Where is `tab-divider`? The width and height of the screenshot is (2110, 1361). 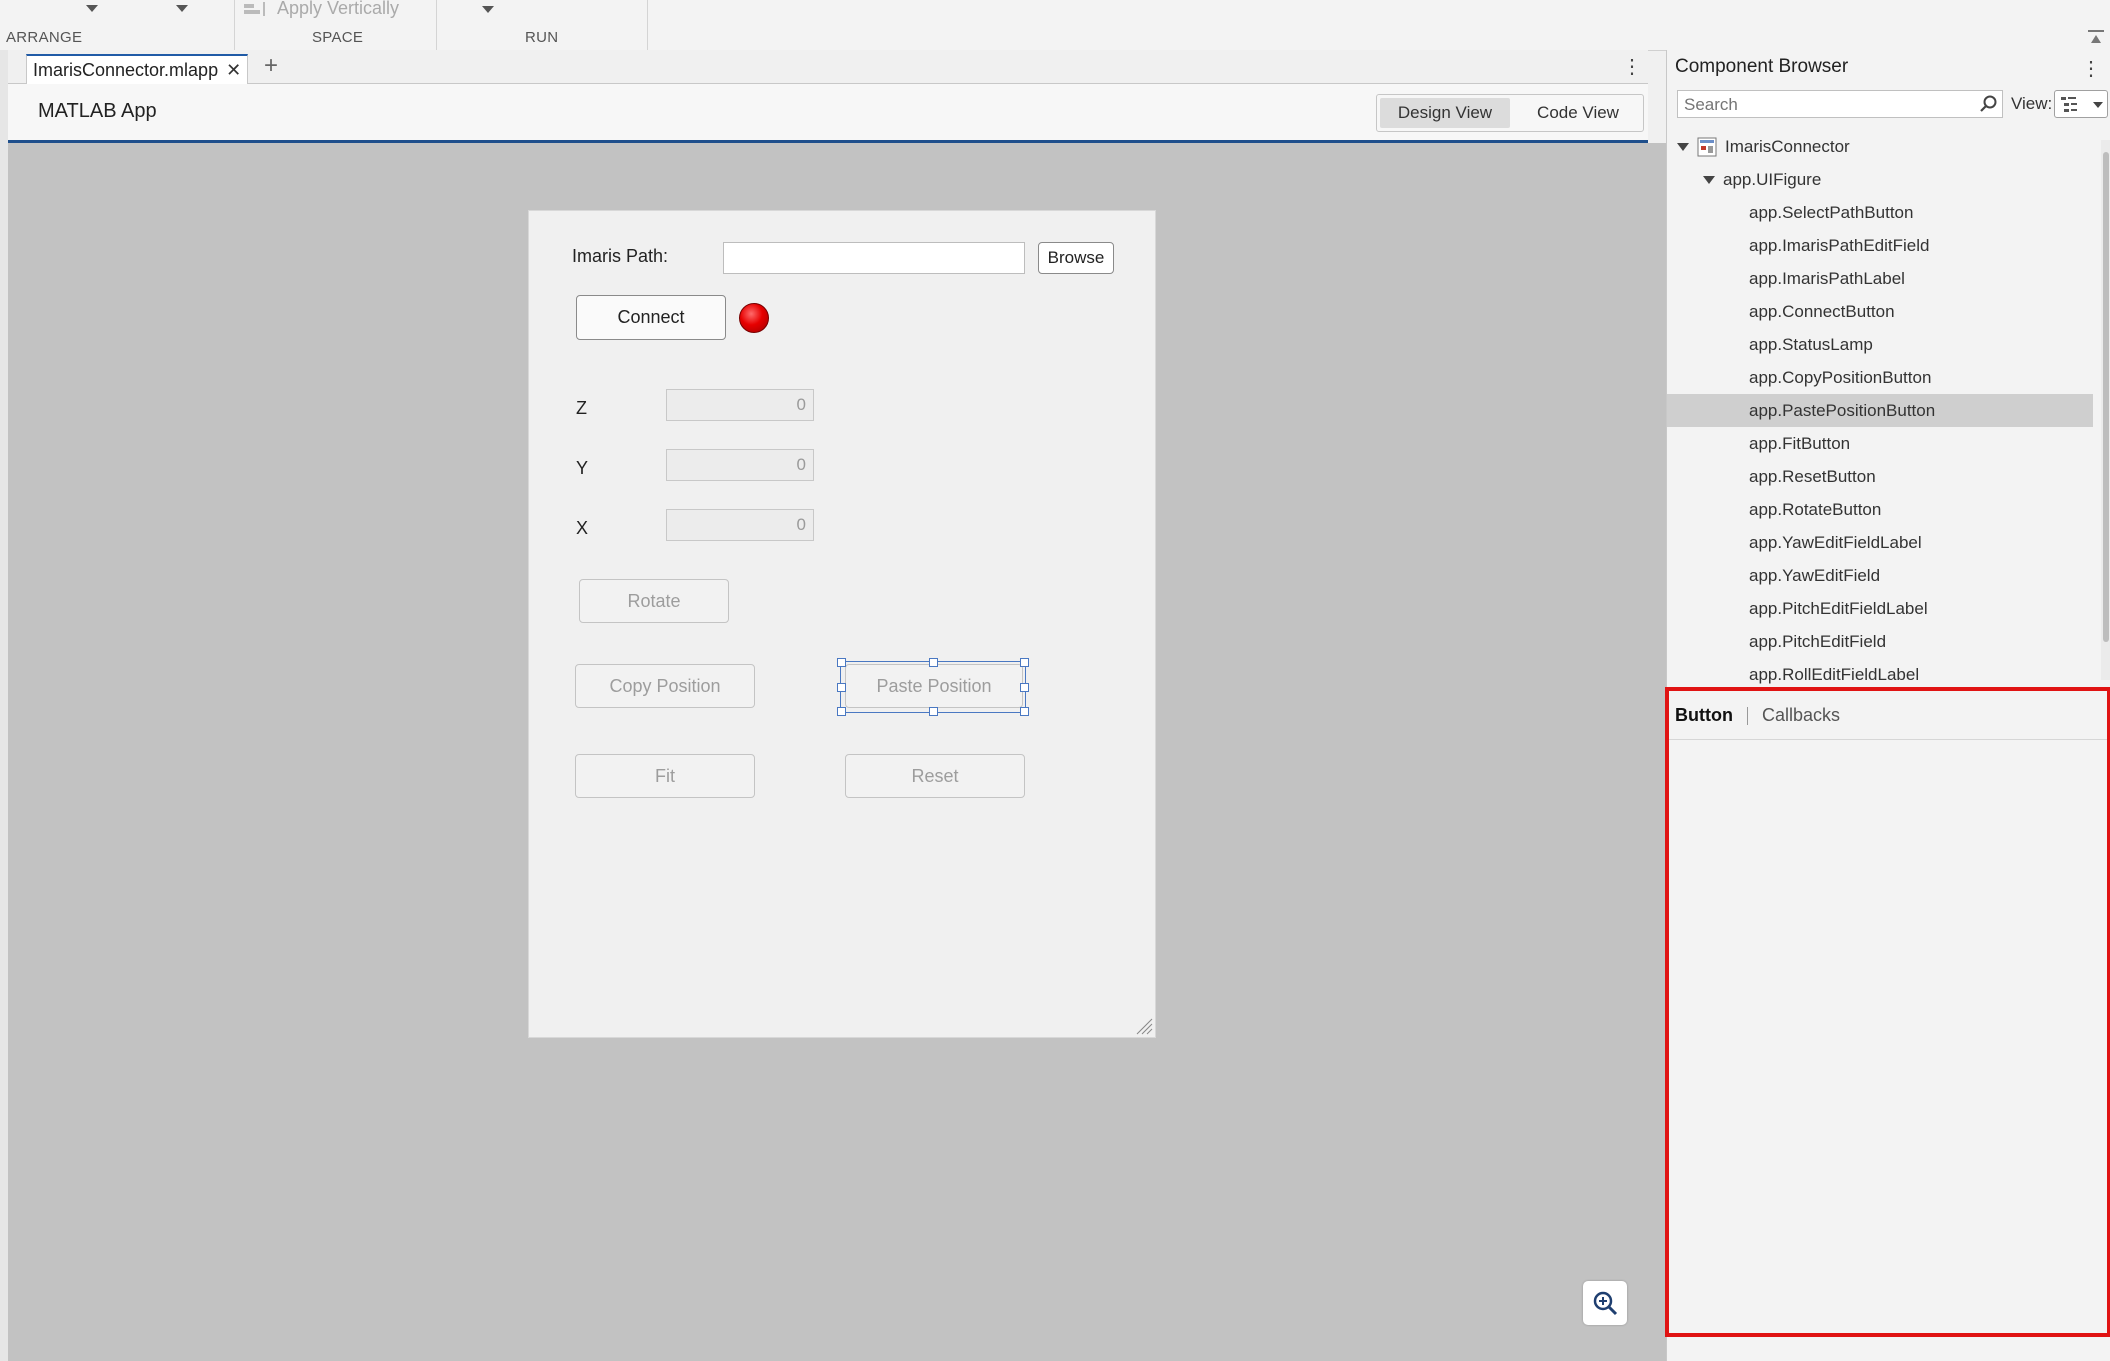
tab-divider is located at coordinates (1747, 715).